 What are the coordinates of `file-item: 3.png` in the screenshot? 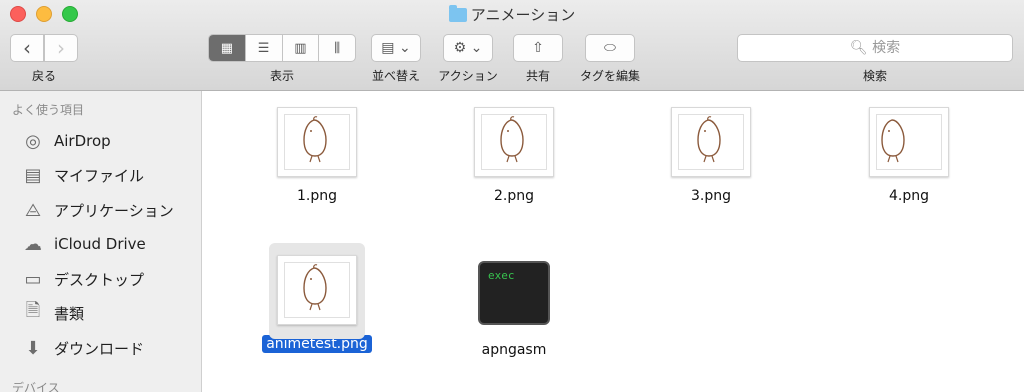 It's located at (711, 156).